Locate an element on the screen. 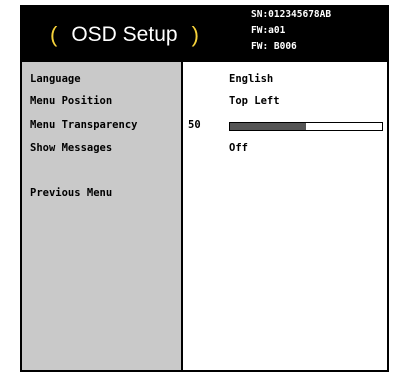 The width and height of the screenshot is (406, 377). transparency-slider is located at coordinates (306, 126).